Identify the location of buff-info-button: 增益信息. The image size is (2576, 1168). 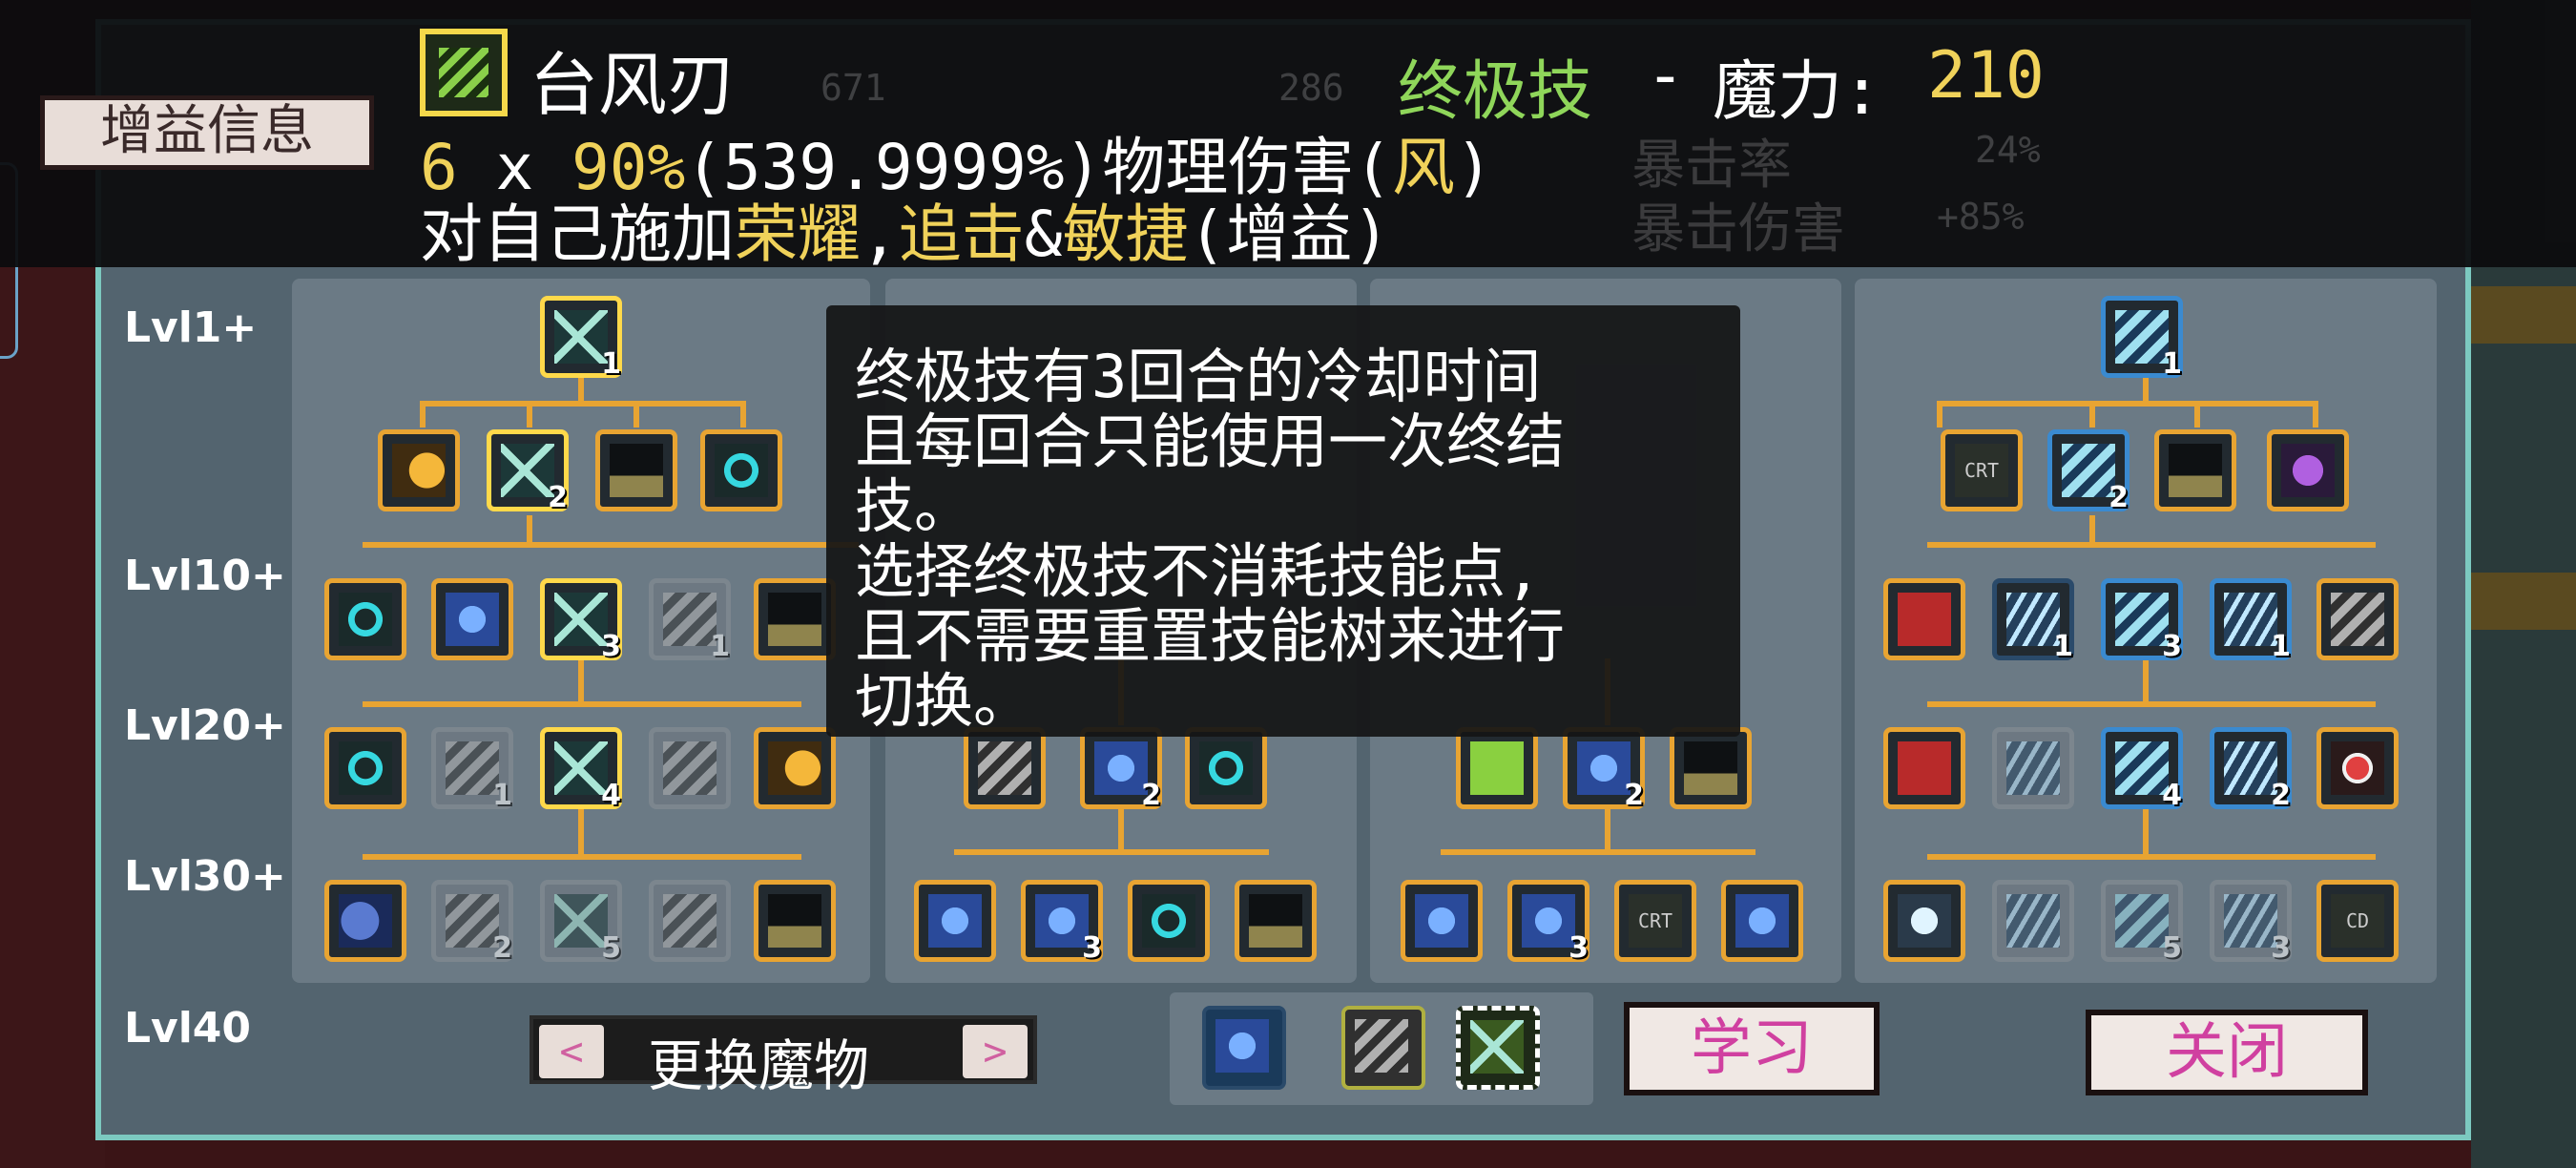
(207, 132).